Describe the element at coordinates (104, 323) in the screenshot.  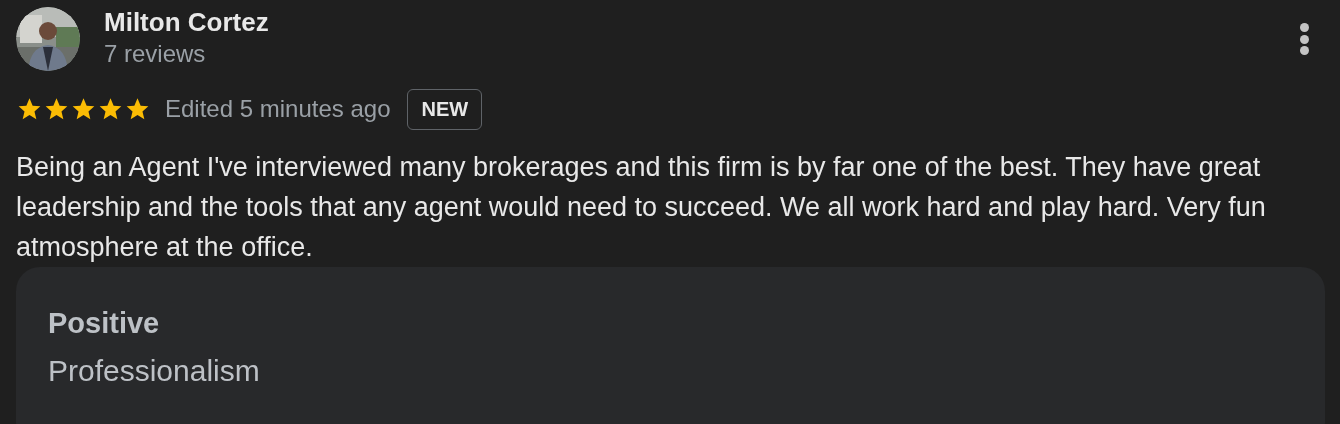
I see `highlight-label: Positive` at that location.